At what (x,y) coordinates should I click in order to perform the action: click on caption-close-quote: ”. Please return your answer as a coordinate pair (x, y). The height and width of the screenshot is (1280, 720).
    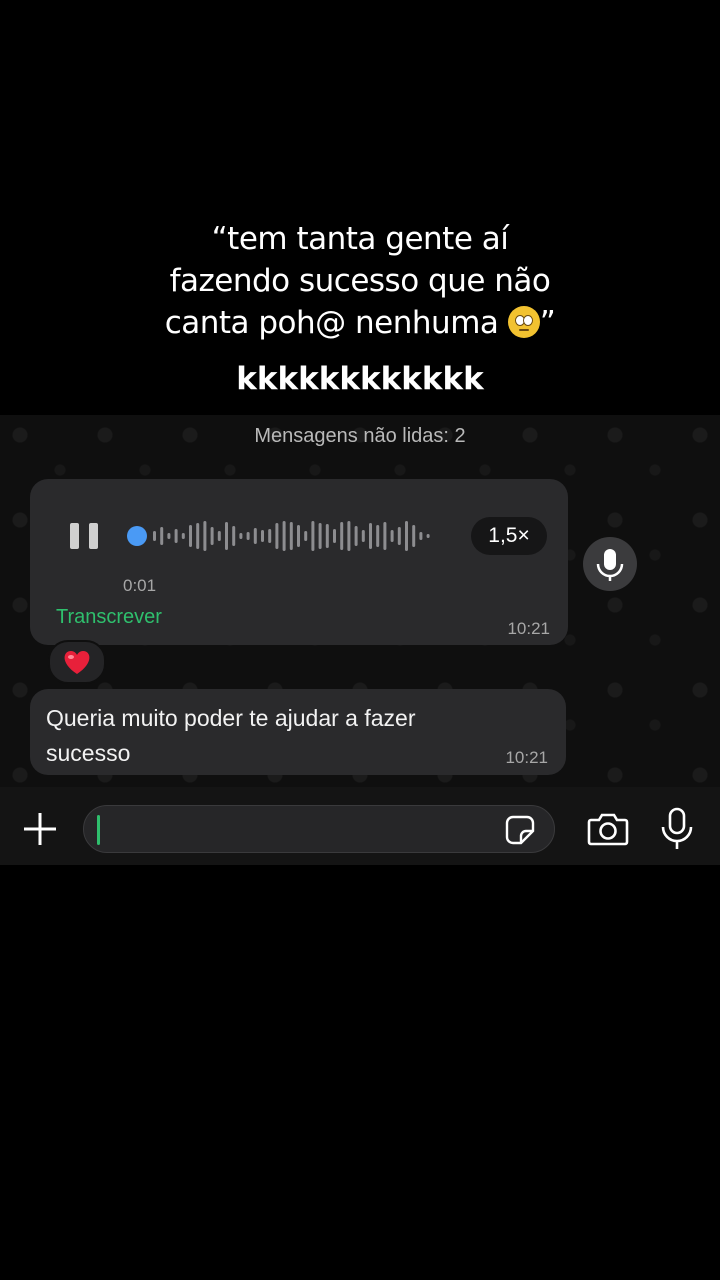
    Looking at the image, I should click on (547, 323).